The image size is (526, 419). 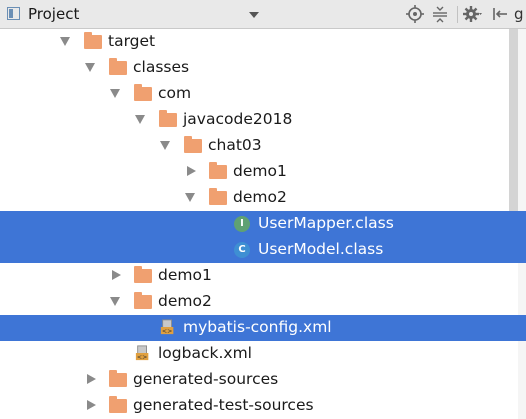 I want to click on tree-item-usermapper-class: I UserMapper.class, so click(x=263, y=224).